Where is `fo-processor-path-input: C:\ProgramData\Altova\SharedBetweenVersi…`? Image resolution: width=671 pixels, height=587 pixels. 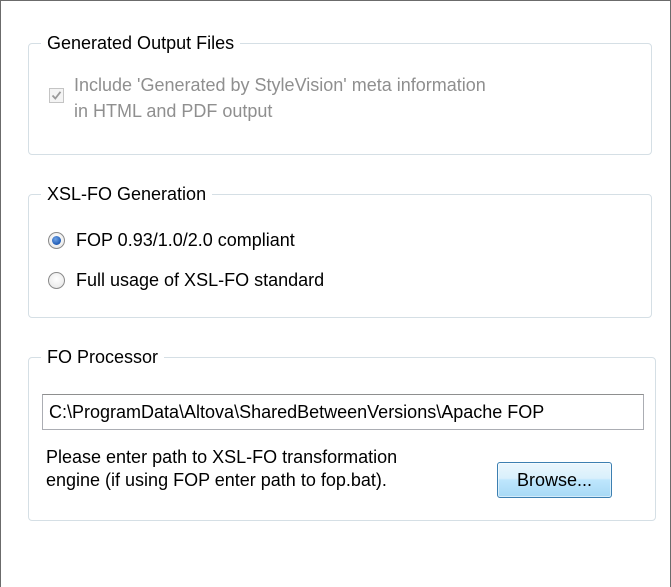 fo-processor-path-input: C:\ProgramData\Altova\SharedBetweenVersi… is located at coordinates (343, 412).